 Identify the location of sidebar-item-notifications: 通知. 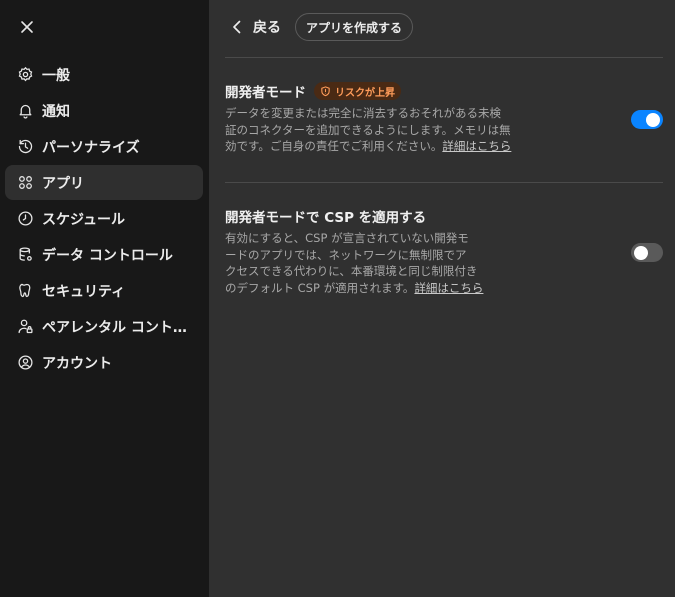
(104, 110).